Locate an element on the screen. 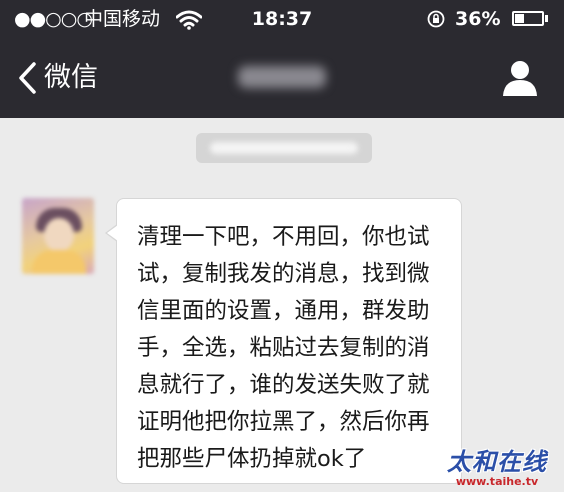 The width and height of the screenshot is (564, 492). chat-title is located at coordinates (282, 78).